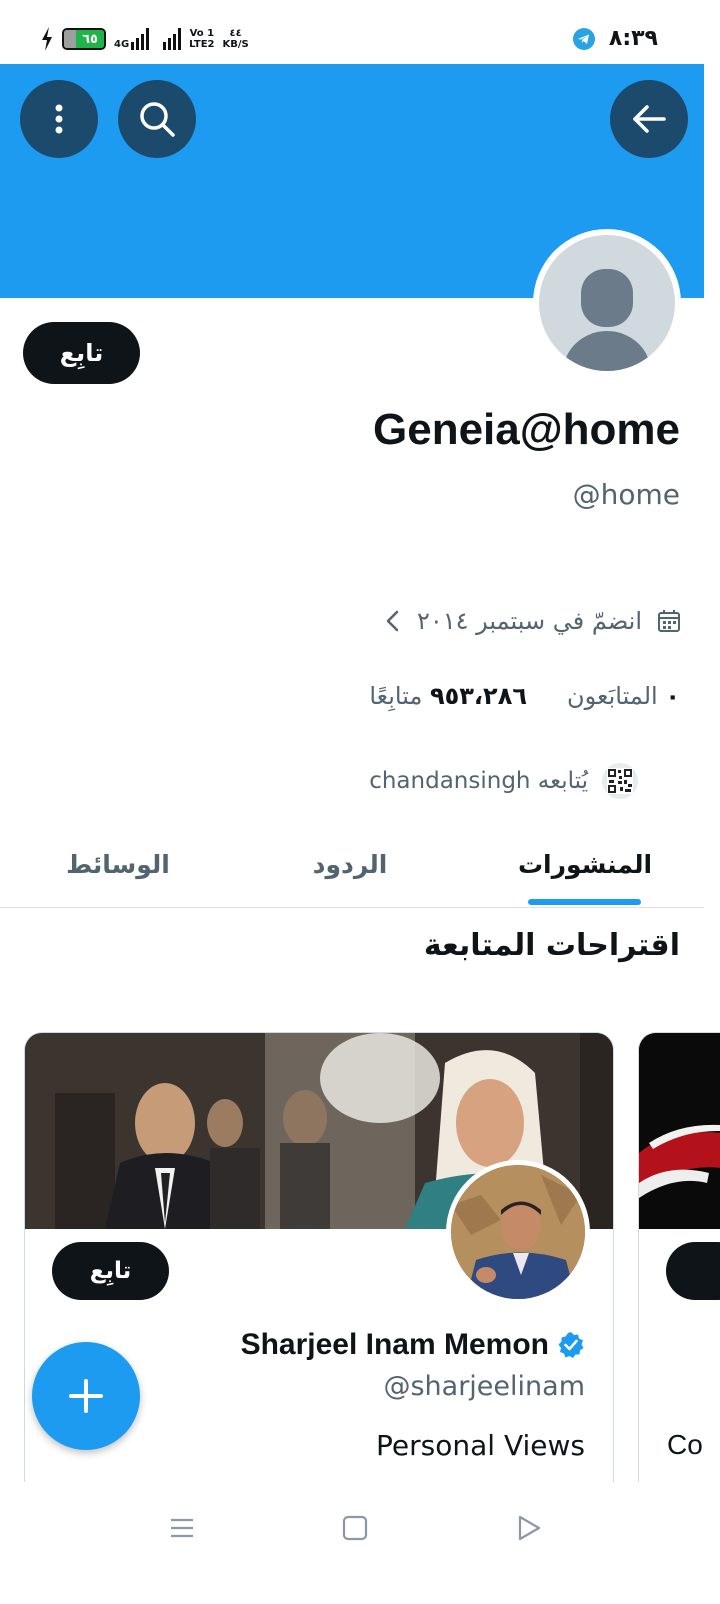 The height and width of the screenshot is (1604, 720). Describe the element at coordinates (122, 44) in the screenshot. I see `network-type: 4G` at that location.